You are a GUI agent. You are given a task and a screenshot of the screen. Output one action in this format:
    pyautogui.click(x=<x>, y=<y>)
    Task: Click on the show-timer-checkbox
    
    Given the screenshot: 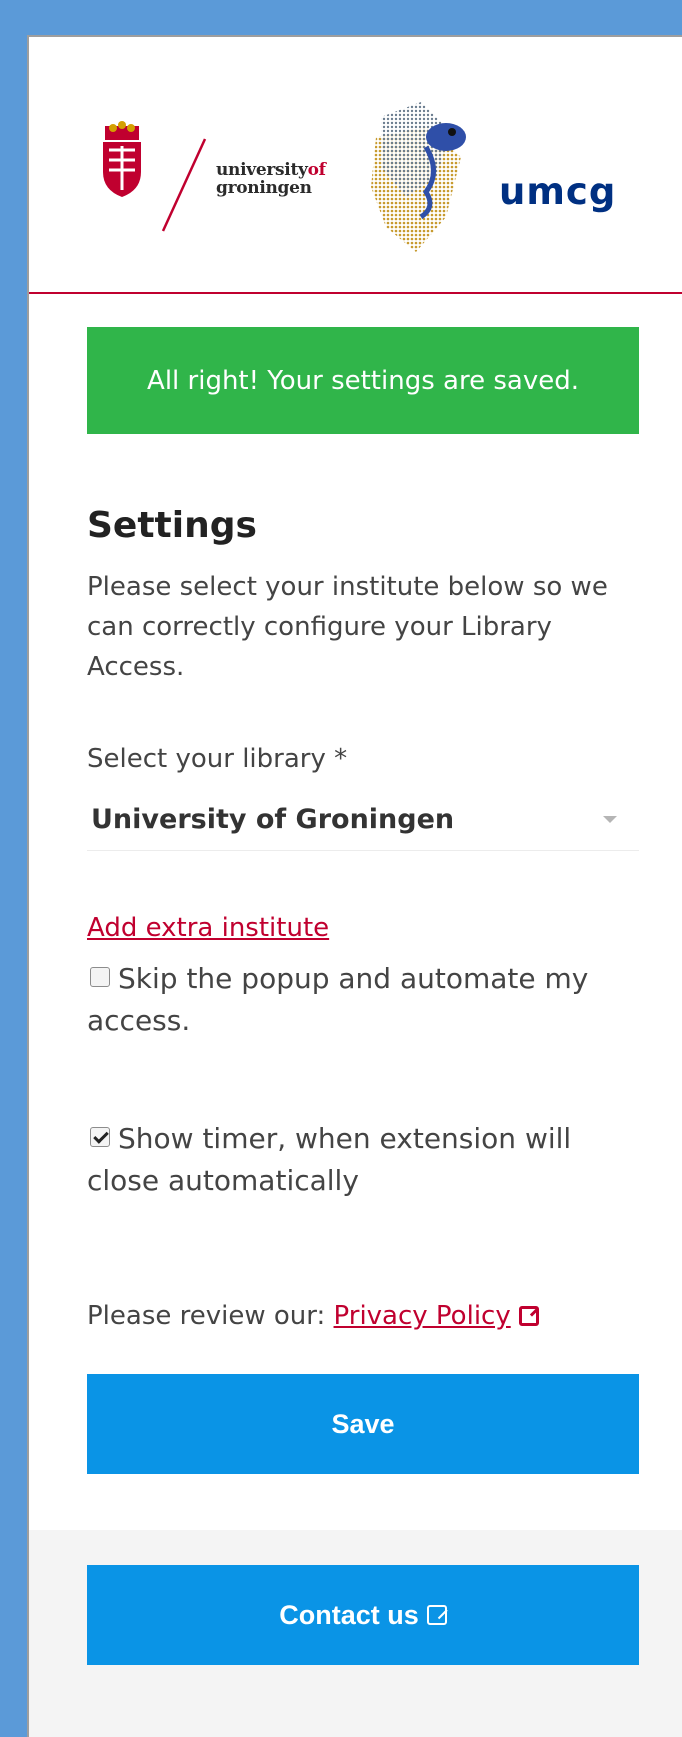 What is the action you would take?
    pyautogui.click(x=100, y=1137)
    